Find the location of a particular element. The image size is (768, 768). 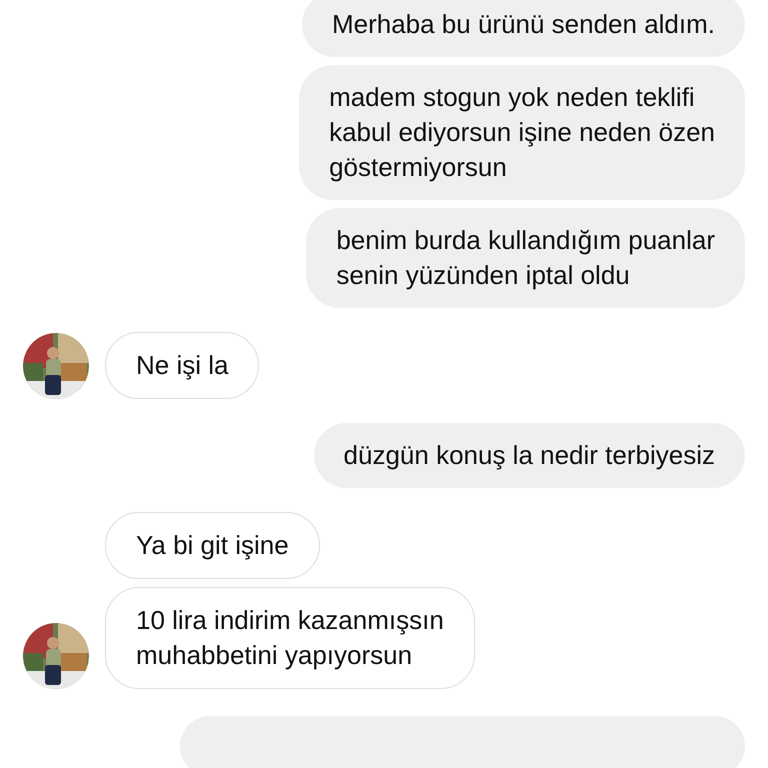

message-bubble: Merhaba bu ürünü senden aldım. is located at coordinates (523, 28).